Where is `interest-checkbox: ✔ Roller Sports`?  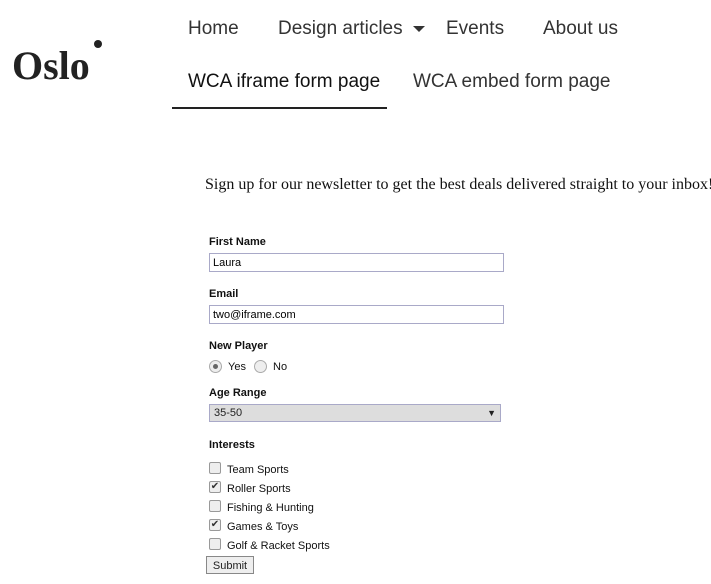 interest-checkbox: ✔ Roller Sports is located at coordinates (250, 487).